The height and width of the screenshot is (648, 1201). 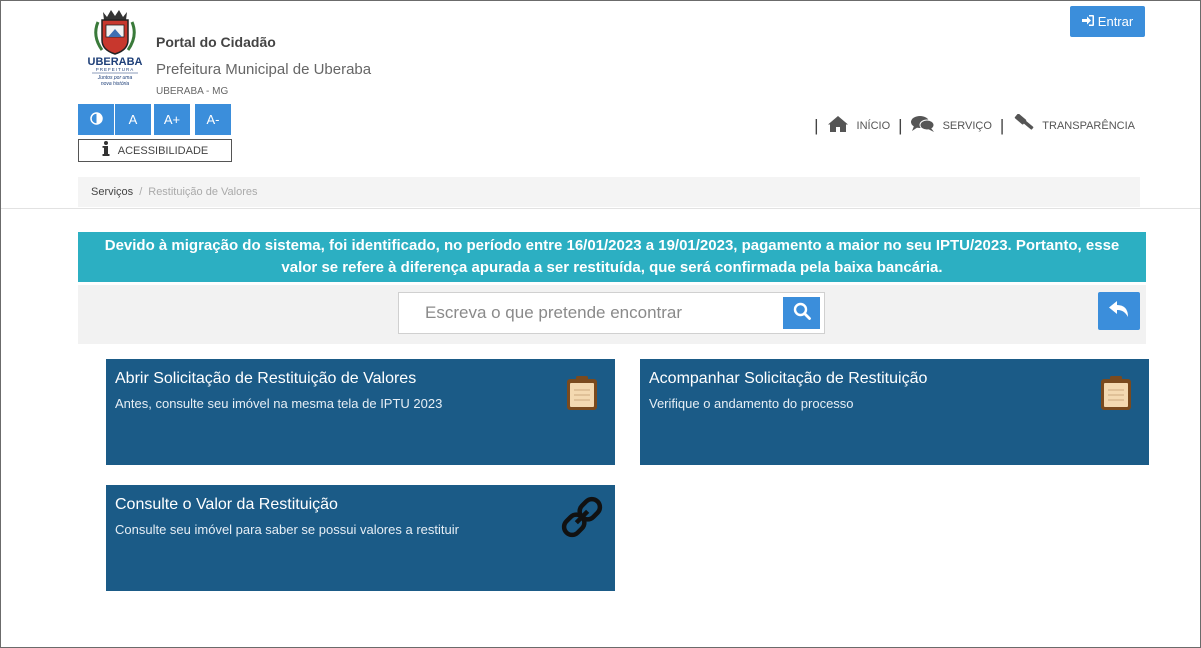 I want to click on accessibility-label: ACESSIBILIDADE, so click(x=163, y=150).